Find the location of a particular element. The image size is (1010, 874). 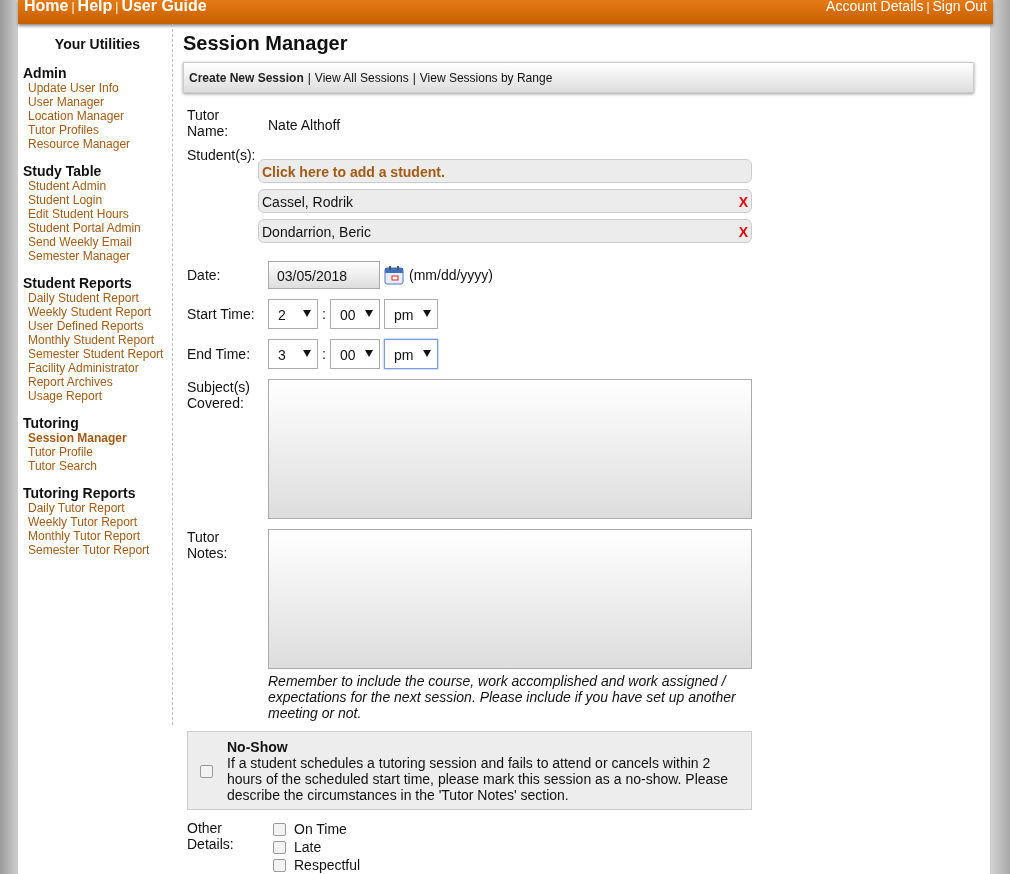

tutor-name: Nate Althoff is located at coordinates (304, 125).